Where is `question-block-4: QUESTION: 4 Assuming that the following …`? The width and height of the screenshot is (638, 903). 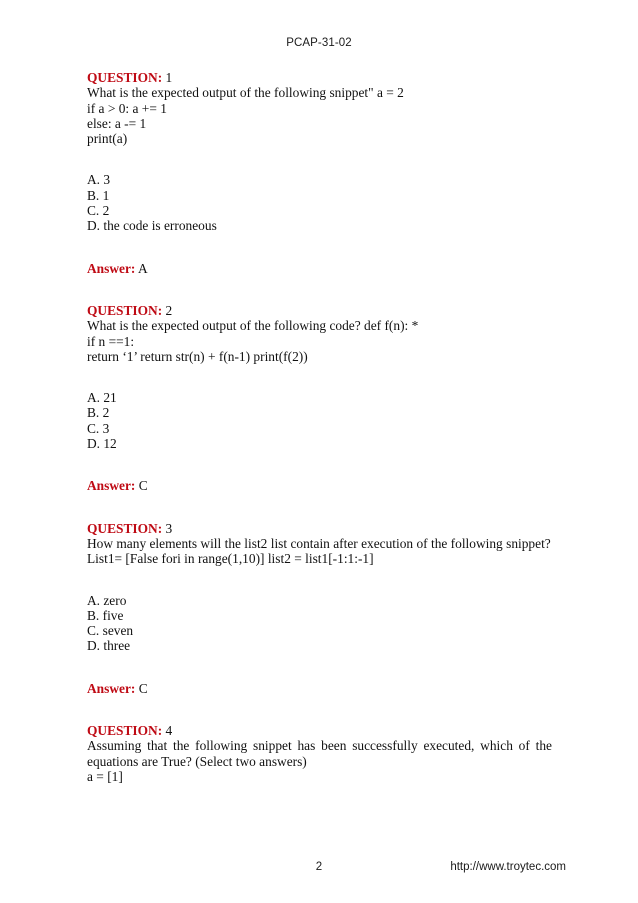
question-block-4: QUESTION: 4 Assuming that the following … is located at coordinates (319, 753).